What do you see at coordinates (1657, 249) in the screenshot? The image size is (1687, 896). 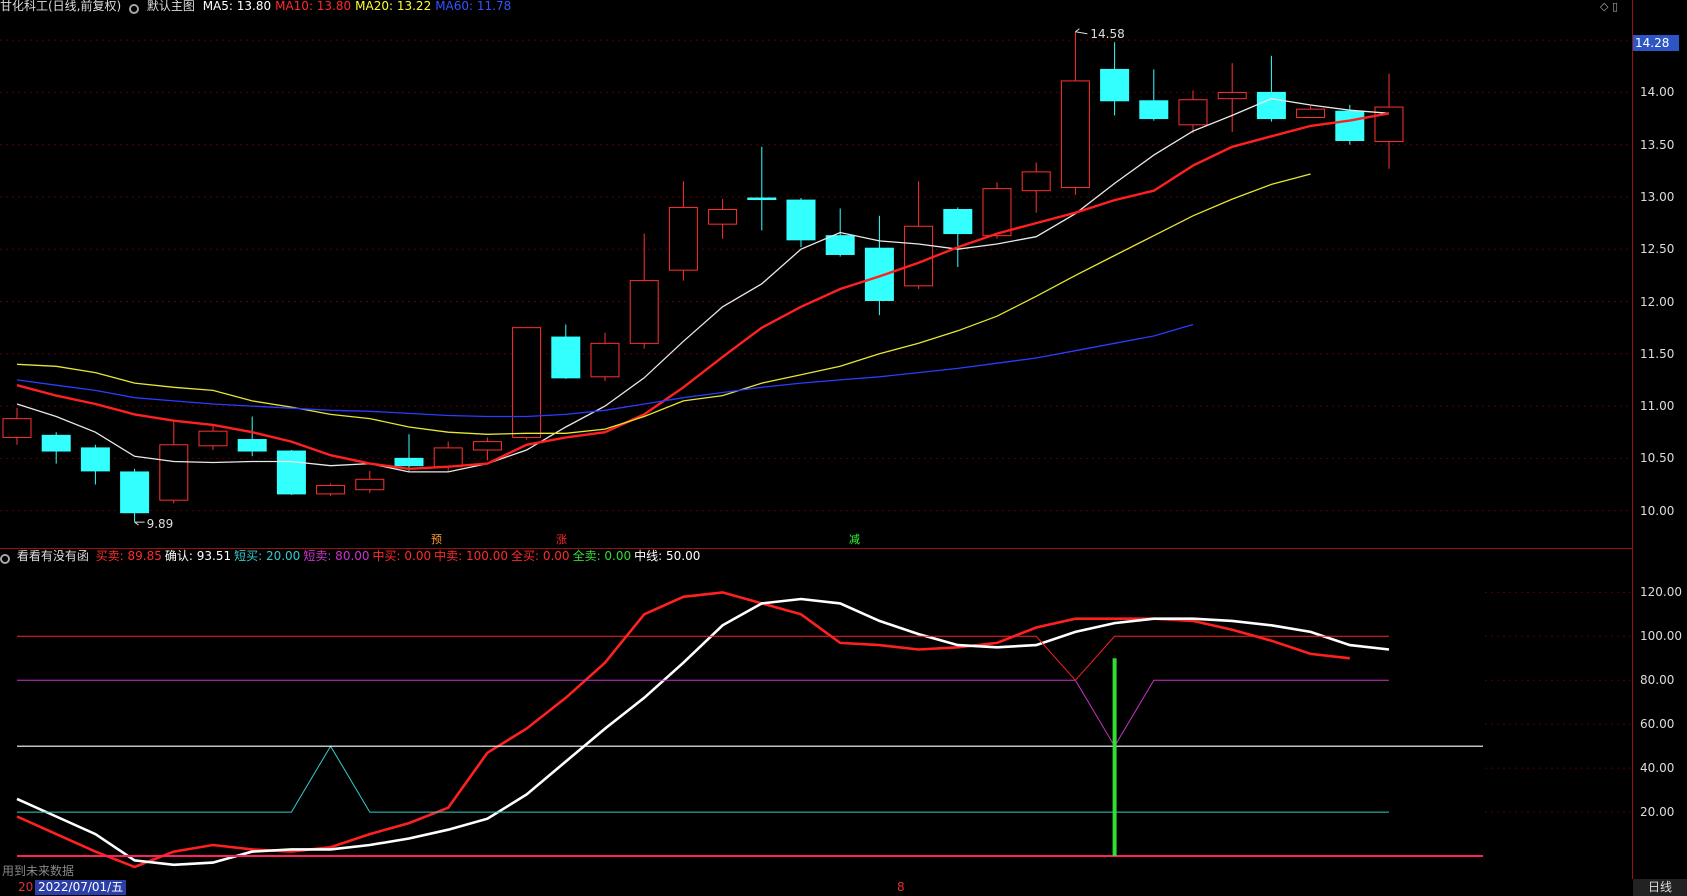 I see `price-tick: 12.50` at bounding box center [1657, 249].